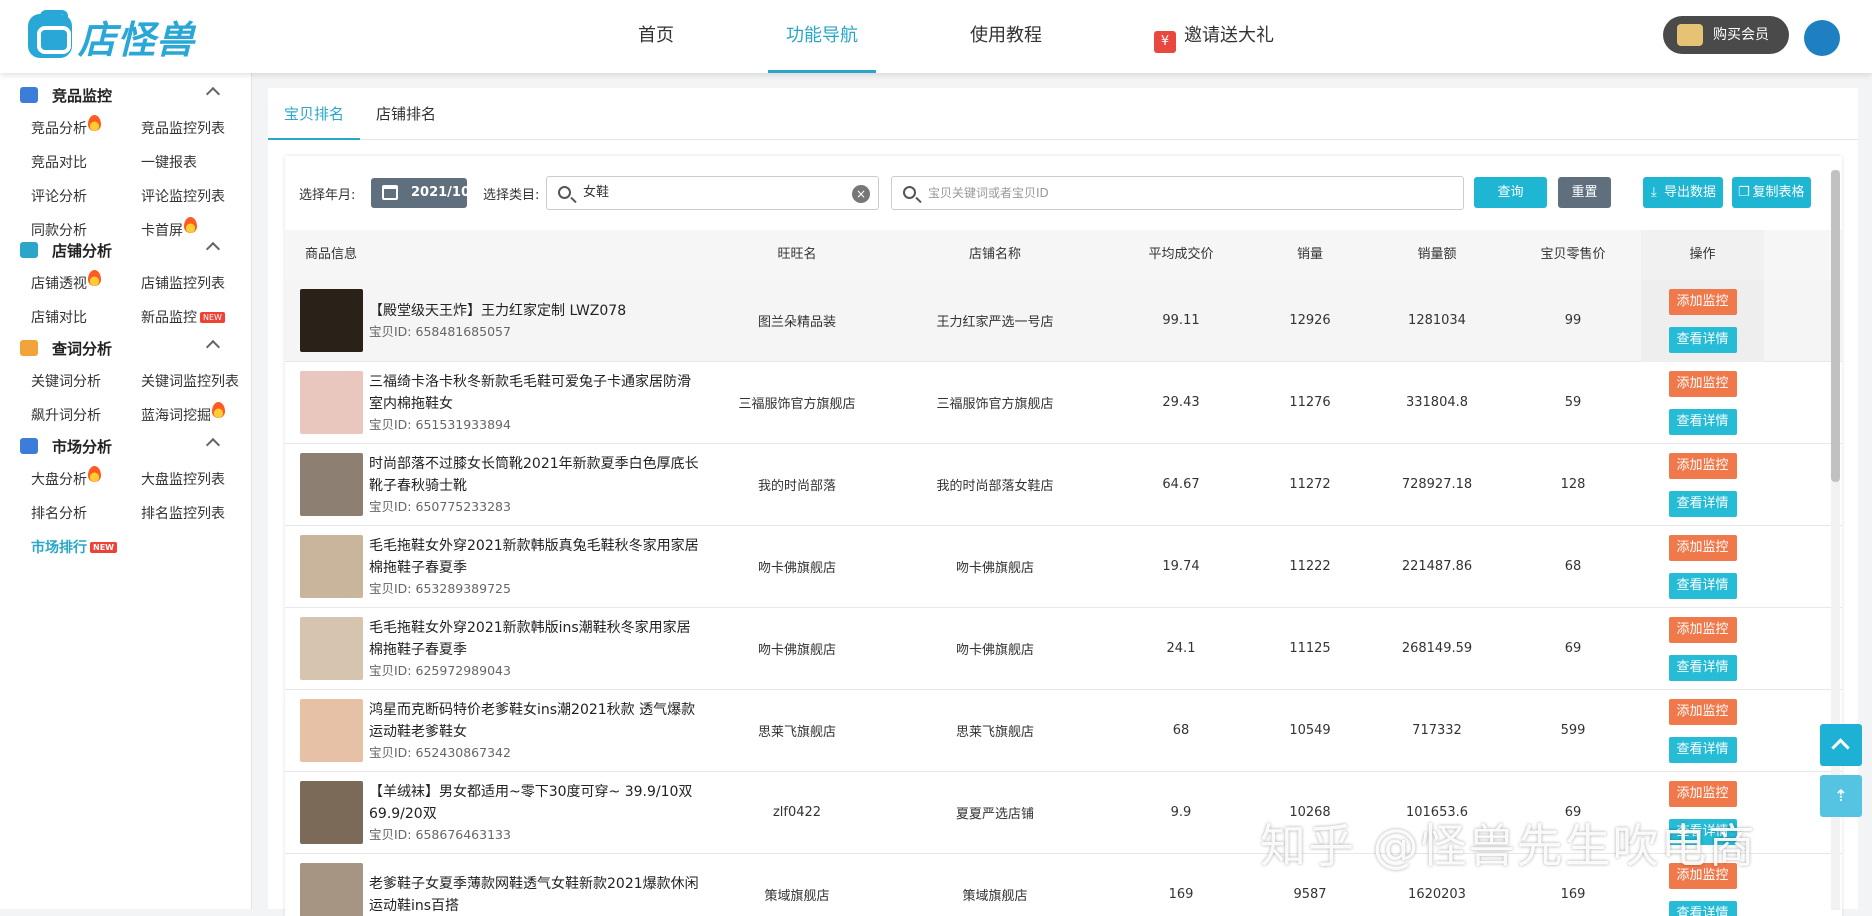 This screenshot has width=1872, height=916. Describe the element at coordinates (1683, 192) in the screenshot. I see `export-data-button: ⤓导出数据` at that location.